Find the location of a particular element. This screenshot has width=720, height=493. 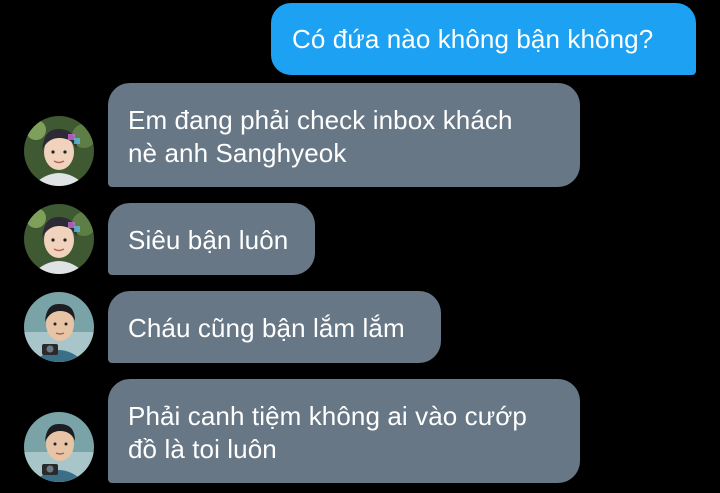

message-text: Cháu cũng bận lắm lắm is located at coordinates (266, 328).